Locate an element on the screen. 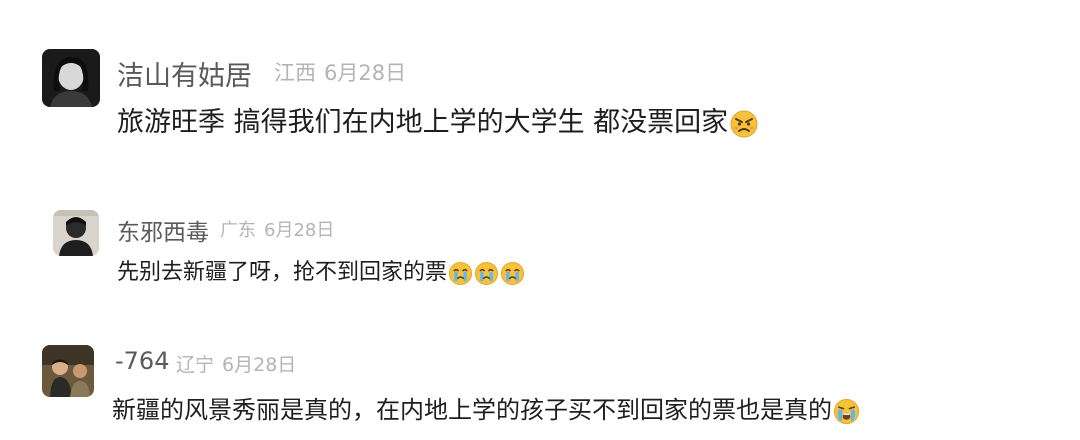 The height and width of the screenshot is (440, 1080). comment-text: 旅游旺季 搞得我们在内地上学的大学生 都没票回家 is located at coordinates (438, 119).